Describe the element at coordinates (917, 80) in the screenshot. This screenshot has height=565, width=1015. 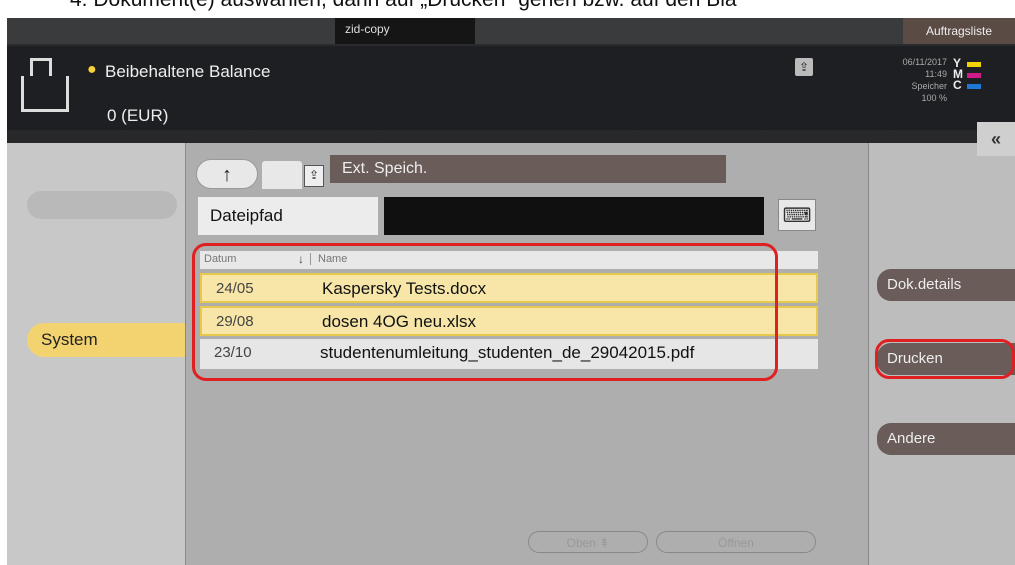
I see `status-info: 06/11/2017 11:49 Speicher 100 %` at that location.